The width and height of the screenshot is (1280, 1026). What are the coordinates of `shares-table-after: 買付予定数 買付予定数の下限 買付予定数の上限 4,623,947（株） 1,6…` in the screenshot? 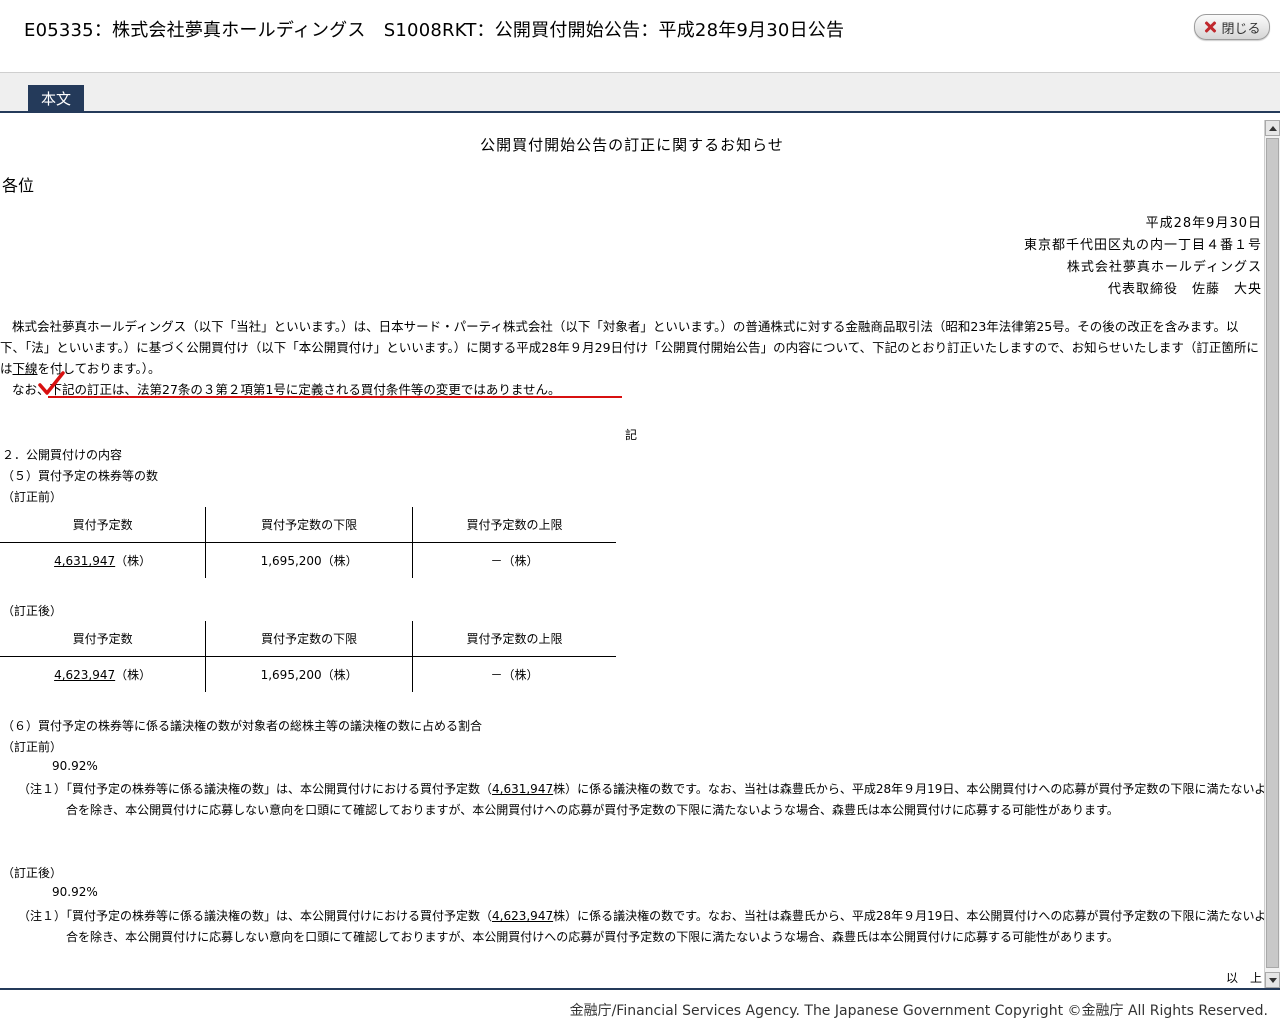 It's located at (308, 656).